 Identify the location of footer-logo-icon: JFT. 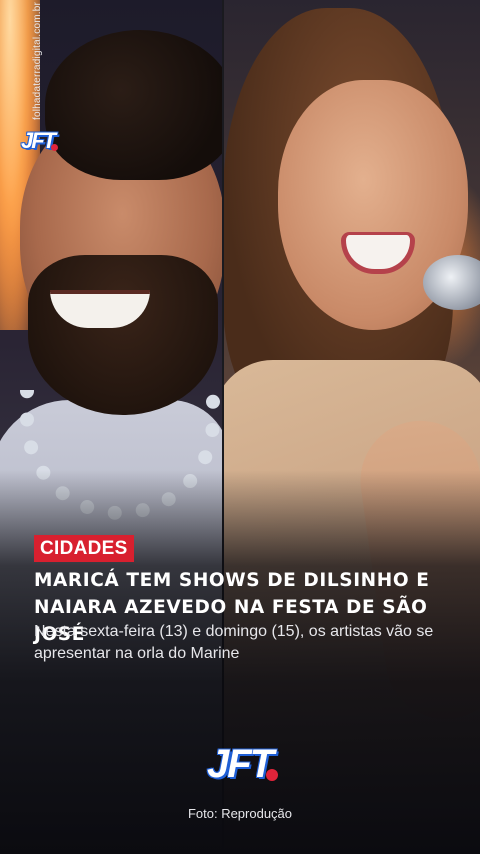
(243, 764).